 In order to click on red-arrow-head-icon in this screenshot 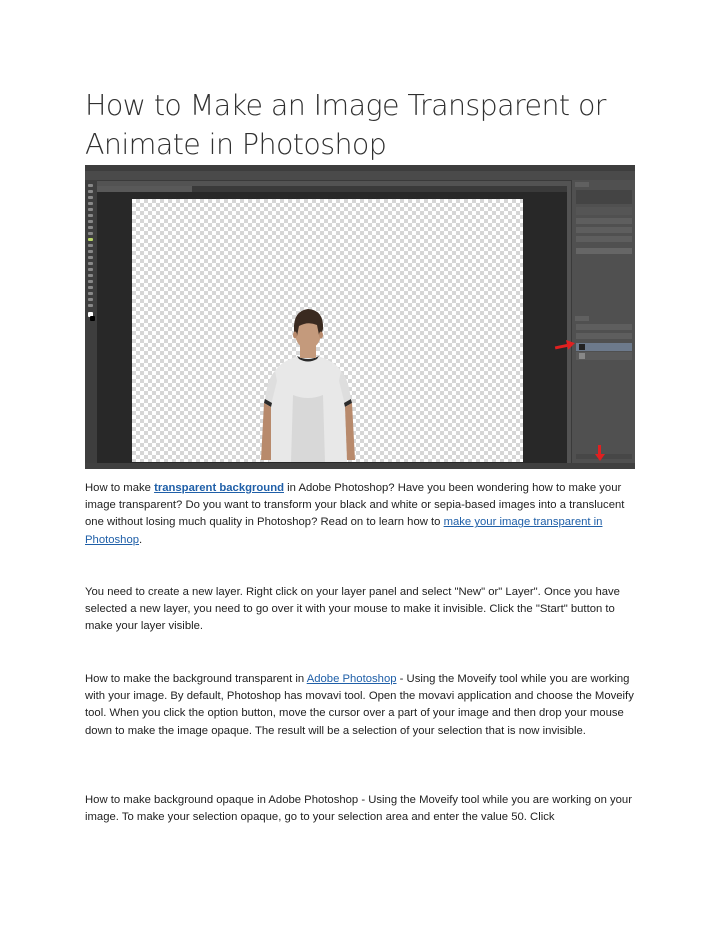, I will do `click(600, 457)`.